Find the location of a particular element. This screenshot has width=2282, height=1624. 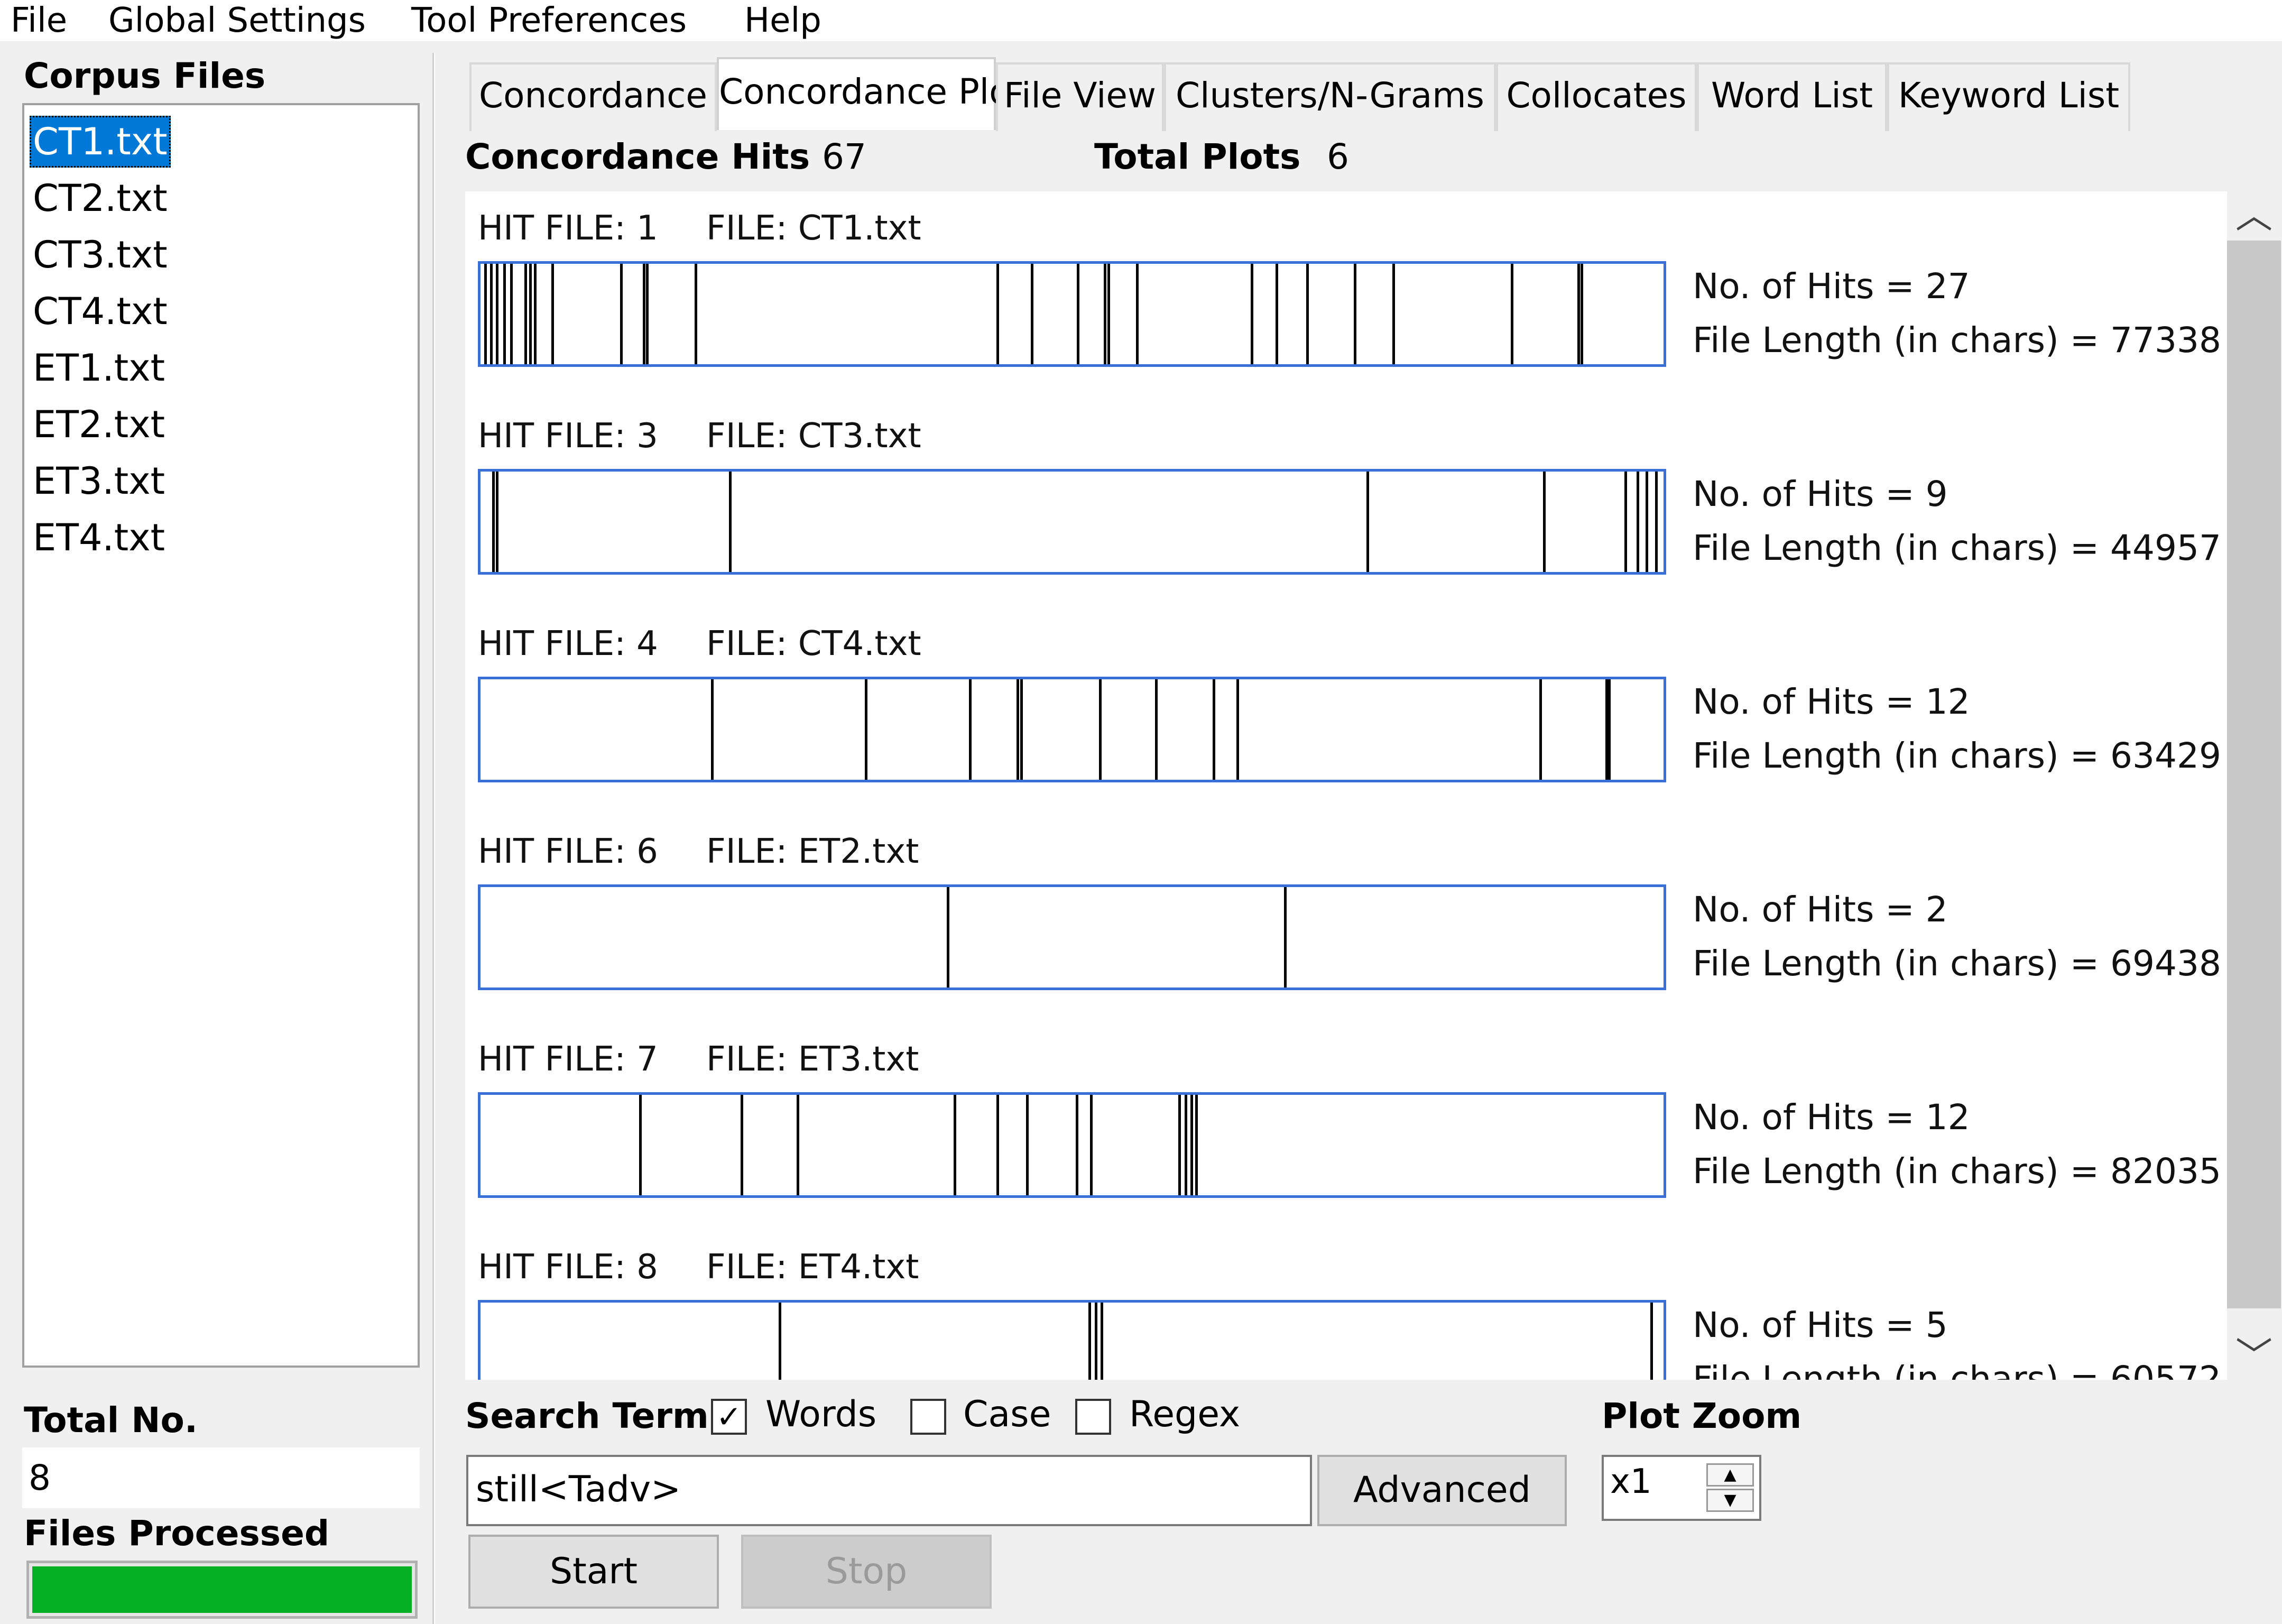

scrollbar-thumb is located at coordinates (2254, 774).